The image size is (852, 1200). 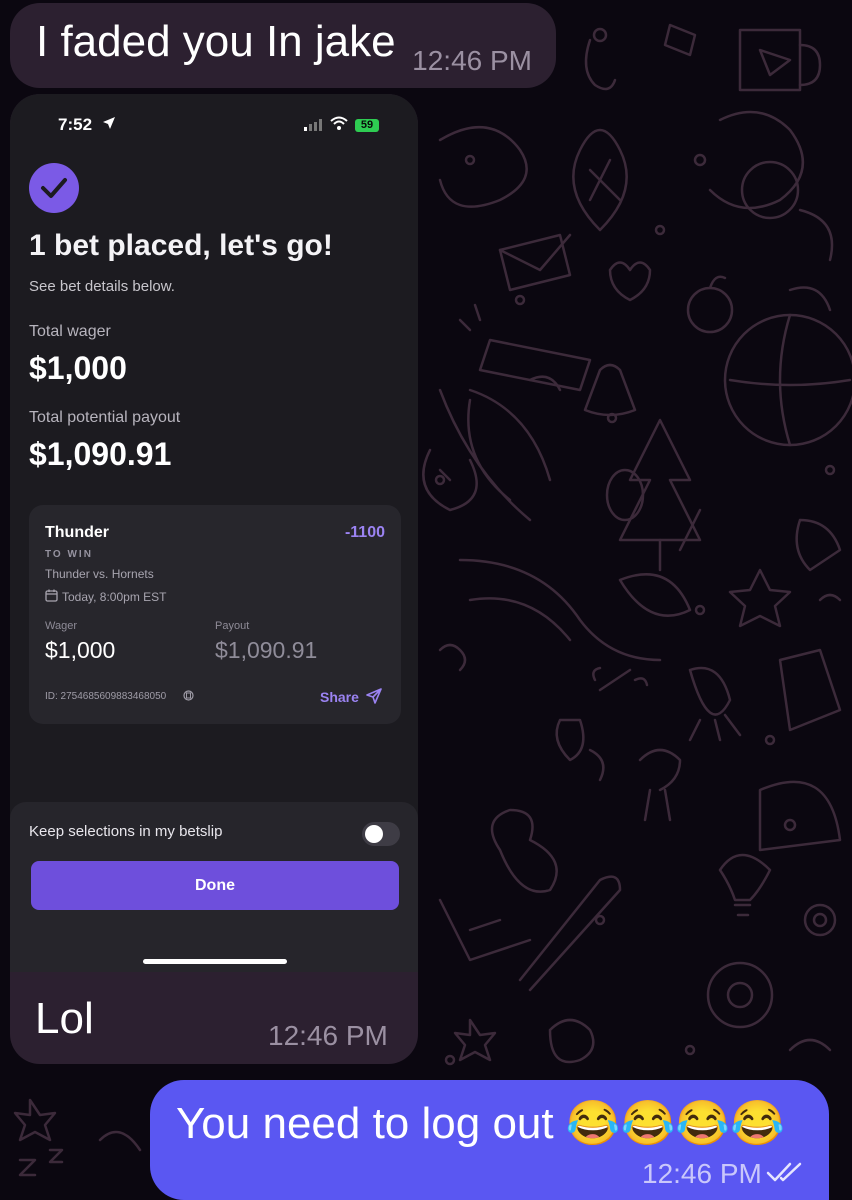 What do you see at coordinates (215, 961) in the screenshot?
I see `home-indicator` at bounding box center [215, 961].